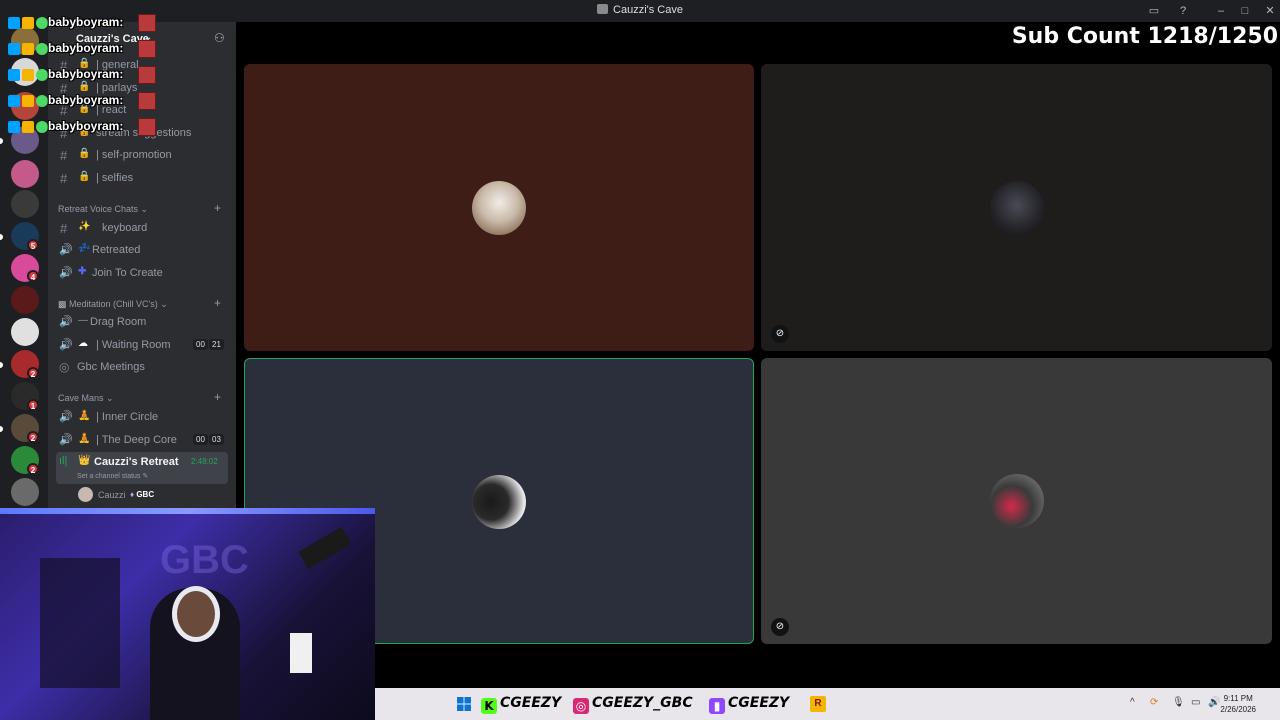 This screenshot has width=1280, height=720. What do you see at coordinates (1132, 702) in the screenshot?
I see `chevron-up-icon: ^` at bounding box center [1132, 702].